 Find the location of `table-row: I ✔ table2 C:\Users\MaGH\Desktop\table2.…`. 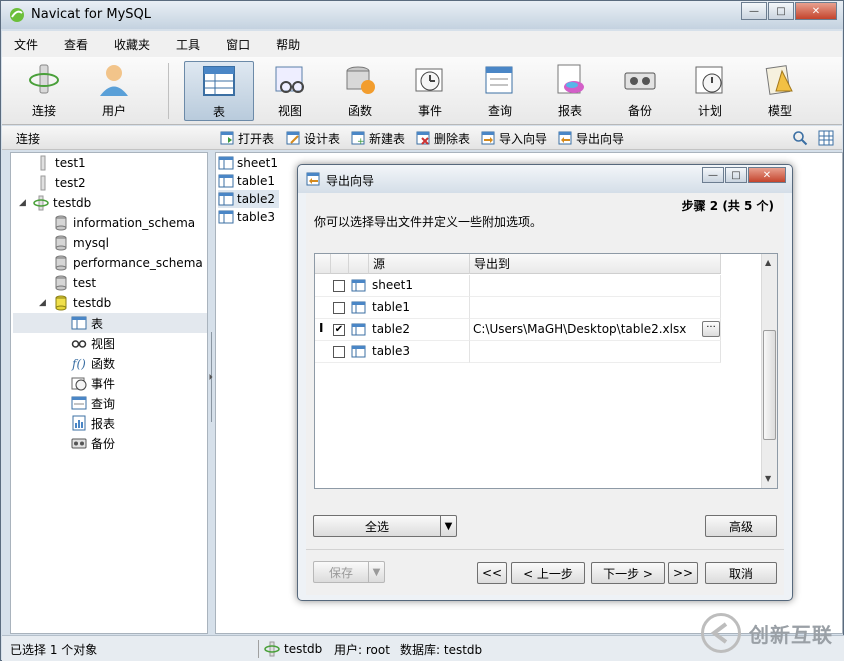

table-row: I ✔ table2 C:\Users\MaGH\Desktop\table2.… is located at coordinates (518, 330).